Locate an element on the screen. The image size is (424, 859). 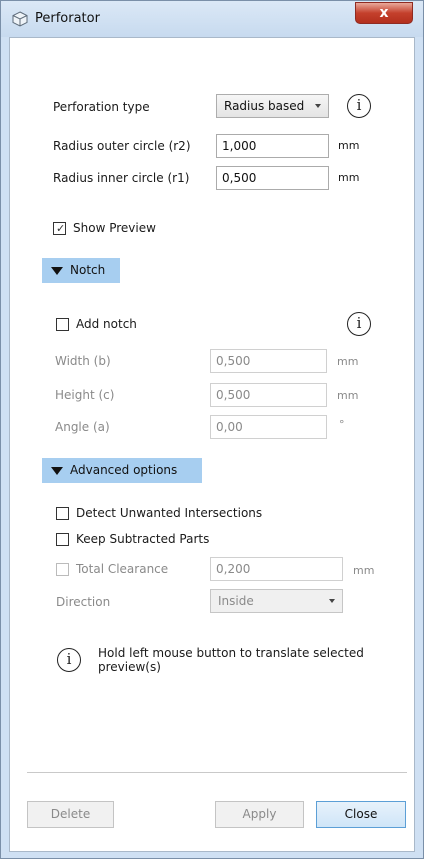
apply-button: Apply is located at coordinates (259, 814).